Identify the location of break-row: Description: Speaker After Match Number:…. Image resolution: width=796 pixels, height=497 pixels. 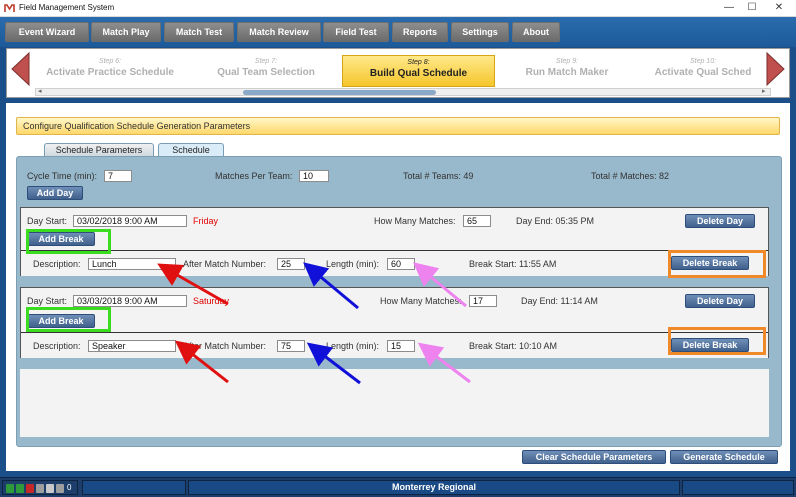
(394, 345).